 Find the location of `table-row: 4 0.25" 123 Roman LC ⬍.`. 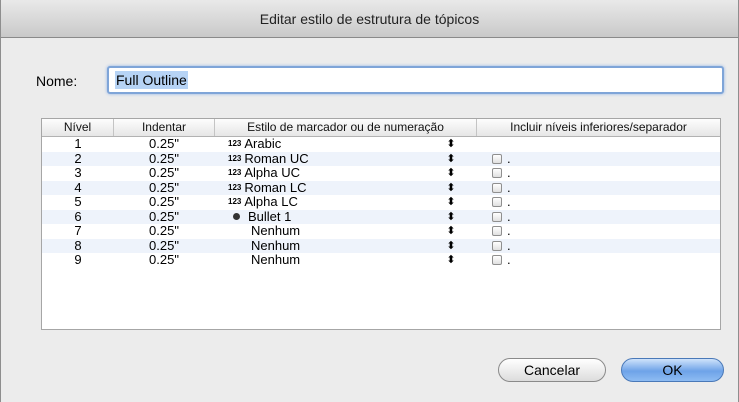

table-row: 4 0.25" 123 Roman LC ⬍. is located at coordinates (381, 187).